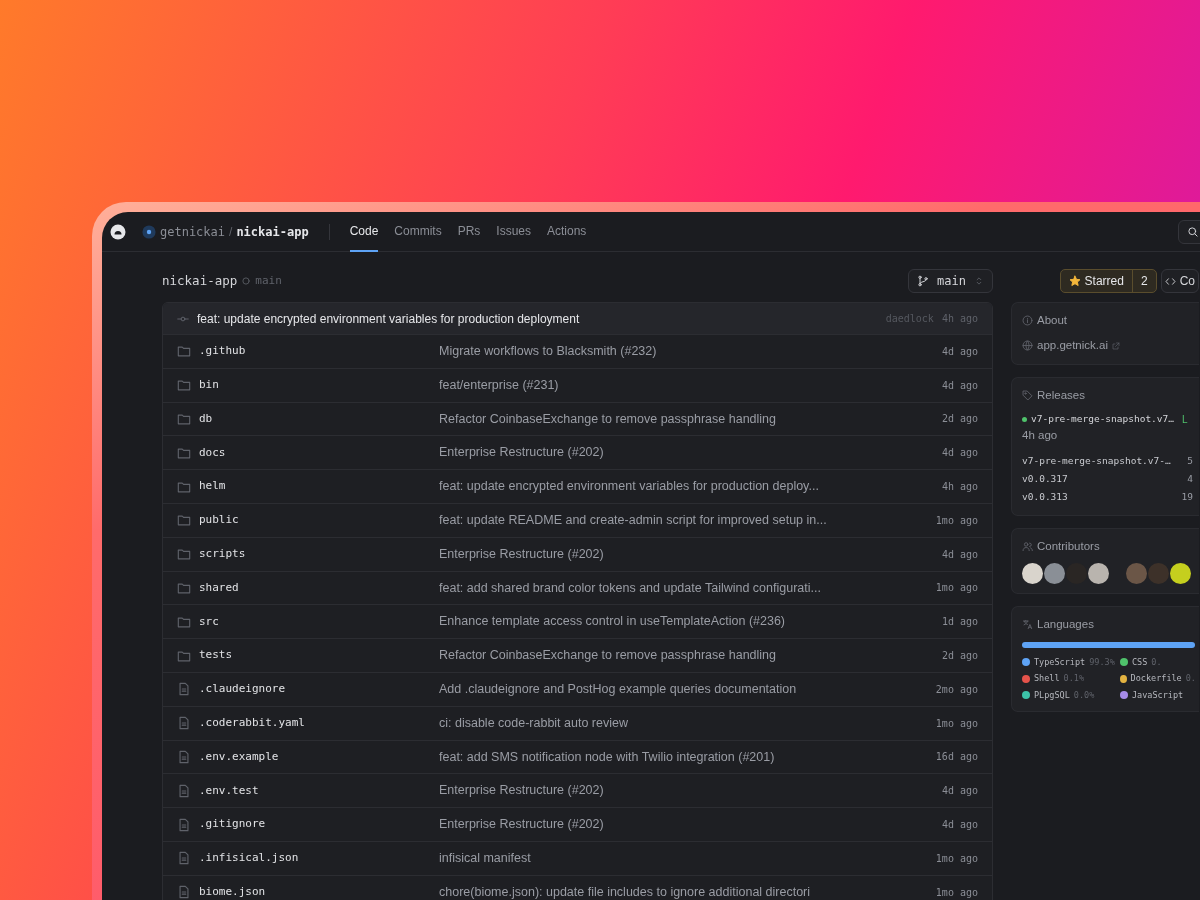  What do you see at coordinates (1156, 678) in the screenshot?
I see `language-name: Dockerfile` at bounding box center [1156, 678].